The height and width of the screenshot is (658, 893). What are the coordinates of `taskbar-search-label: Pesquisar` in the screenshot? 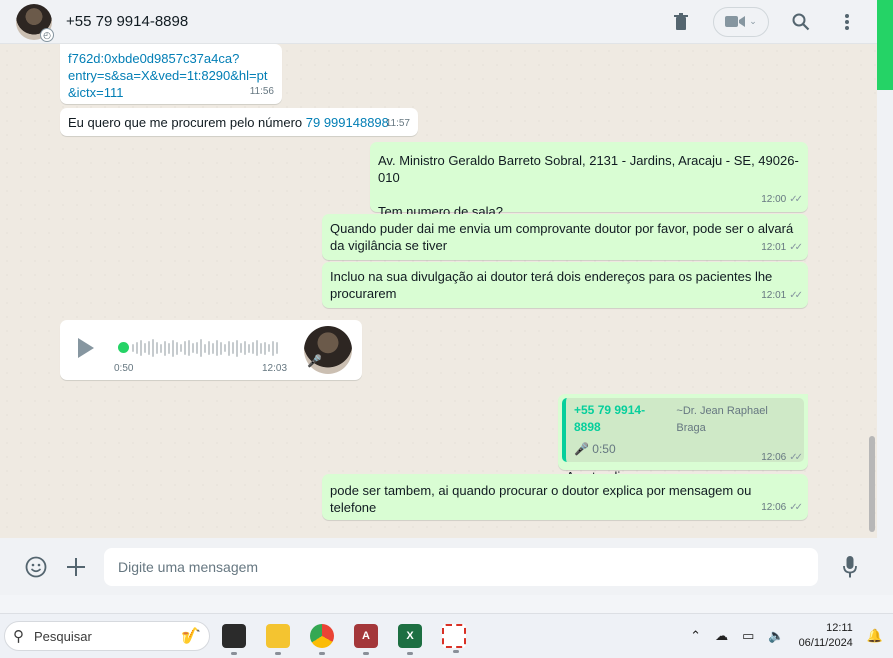 It's located at (63, 636).